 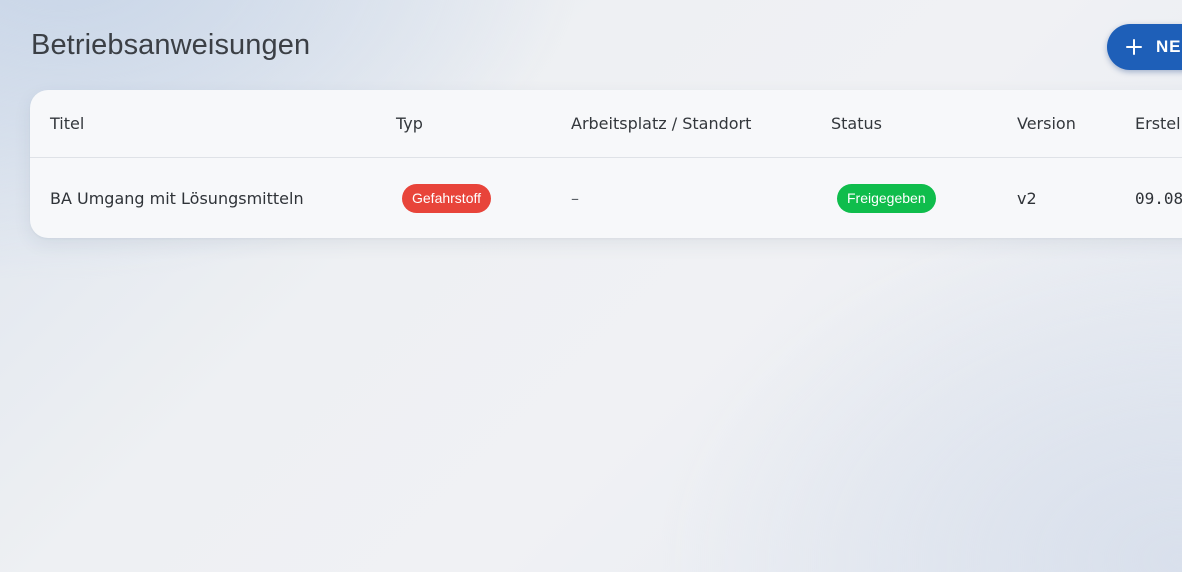 I want to click on column-header-type: Typ, so click(x=409, y=123).